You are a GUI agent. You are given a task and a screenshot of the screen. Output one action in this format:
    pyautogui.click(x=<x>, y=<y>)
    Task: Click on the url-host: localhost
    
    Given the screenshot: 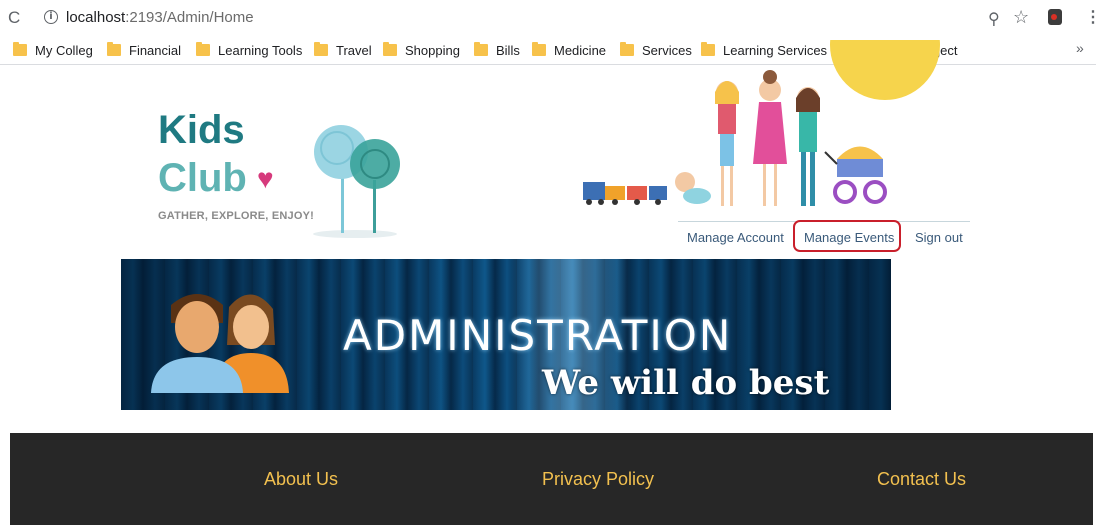 What is the action you would take?
    pyautogui.click(x=96, y=17)
    